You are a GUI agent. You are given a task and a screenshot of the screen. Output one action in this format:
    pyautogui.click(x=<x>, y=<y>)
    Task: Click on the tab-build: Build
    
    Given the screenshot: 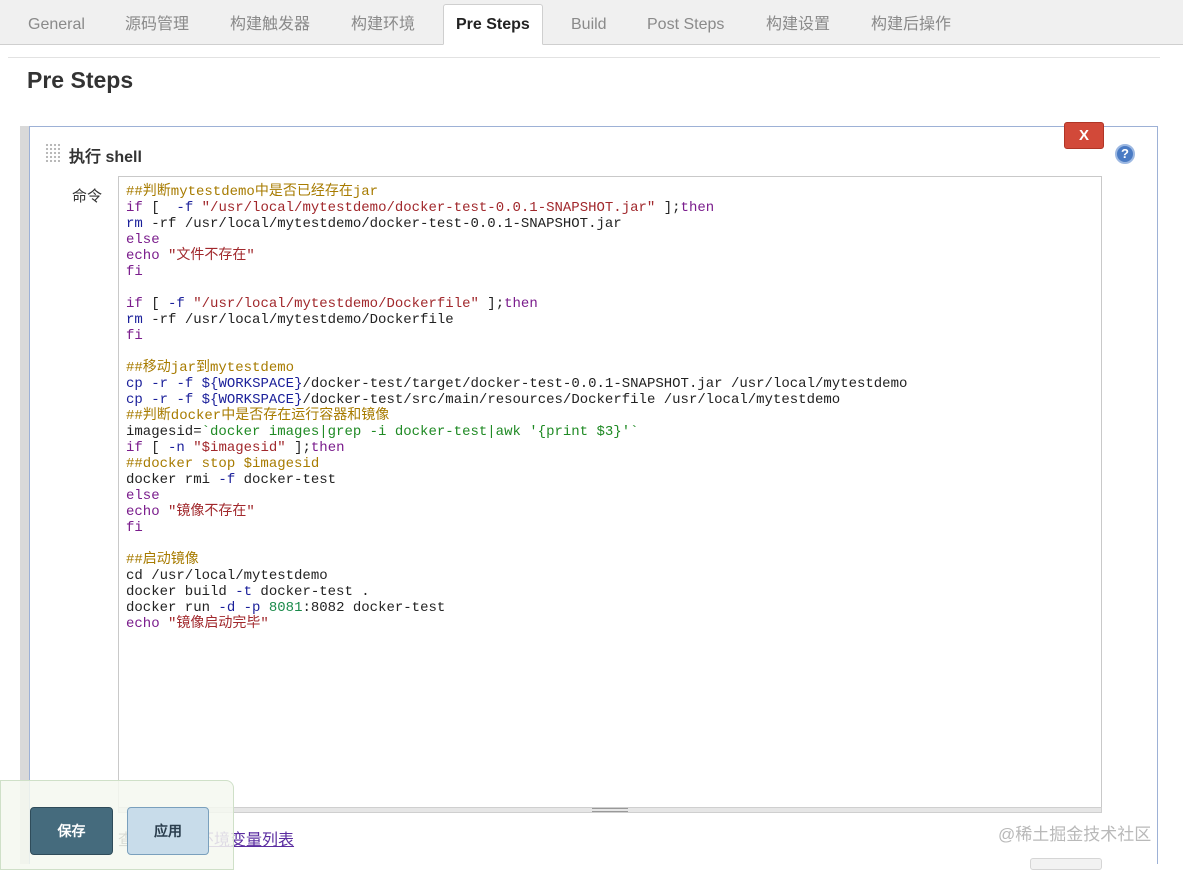 What is the action you would take?
    pyautogui.click(x=589, y=25)
    